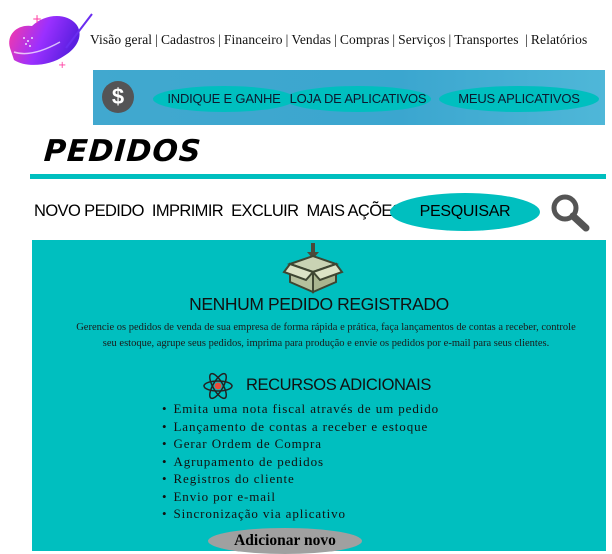 Image resolution: width=612 pixels, height=554 pixels. Describe the element at coordinates (421, 39) in the screenshot. I see `nav-item-servicos: Serviços` at that location.